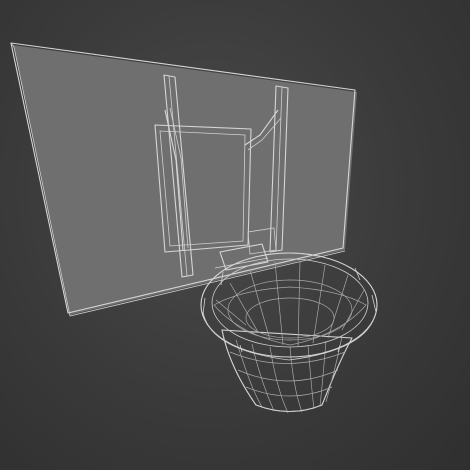  I want to click on net-body, so click(287, 370).